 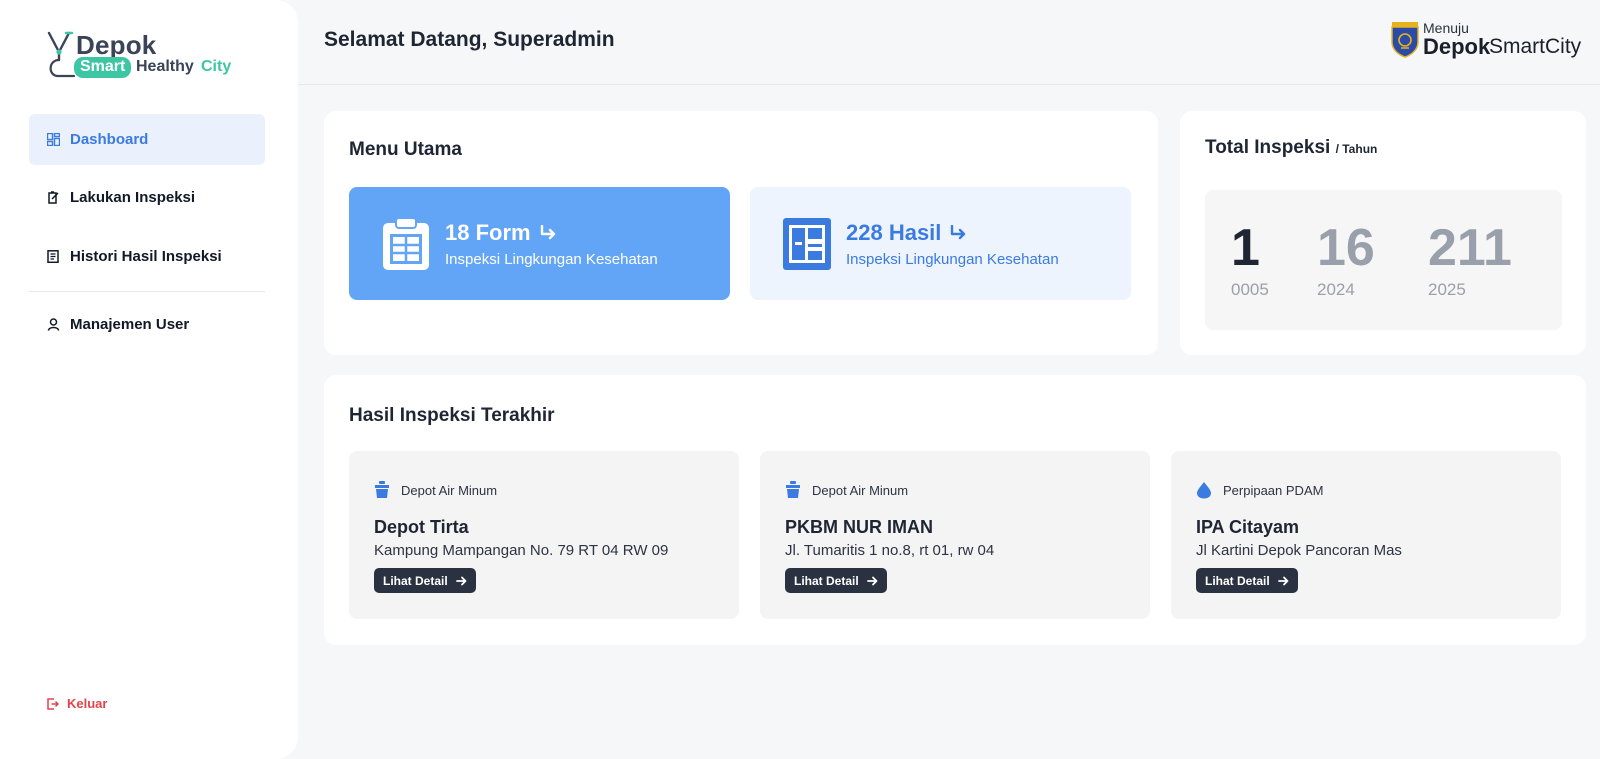 I want to click on sidebar-item-manajemen-user: Manajemen User, so click(x=147, y=324).